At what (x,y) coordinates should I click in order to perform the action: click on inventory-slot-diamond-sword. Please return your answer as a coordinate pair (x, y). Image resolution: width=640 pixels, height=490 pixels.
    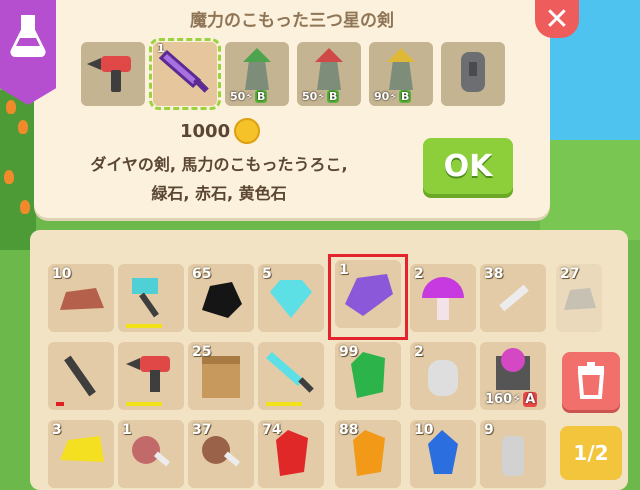
    Looking at the image, I should click on (291, 376).